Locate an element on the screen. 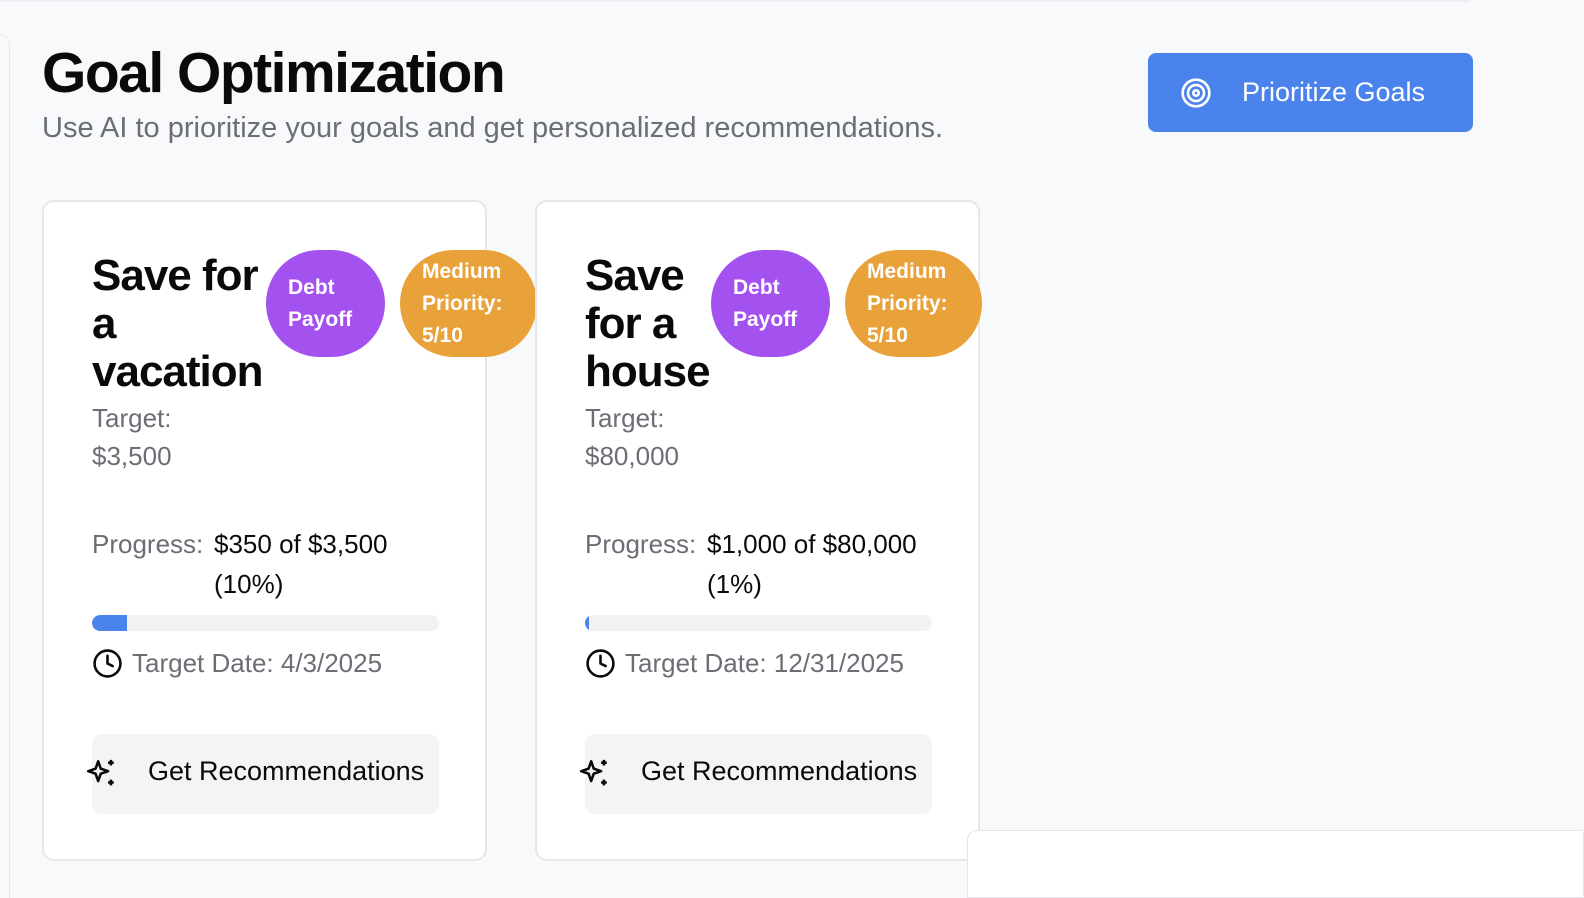 Image resolution: width=1584 pixels, height=898 pixels. target-date-text: Target Date: 12/31/2025 is located at coordinates (764, 663).